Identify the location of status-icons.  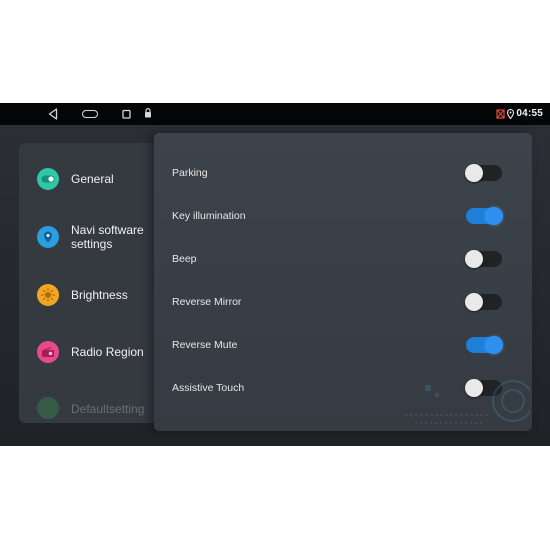
(505, 114).